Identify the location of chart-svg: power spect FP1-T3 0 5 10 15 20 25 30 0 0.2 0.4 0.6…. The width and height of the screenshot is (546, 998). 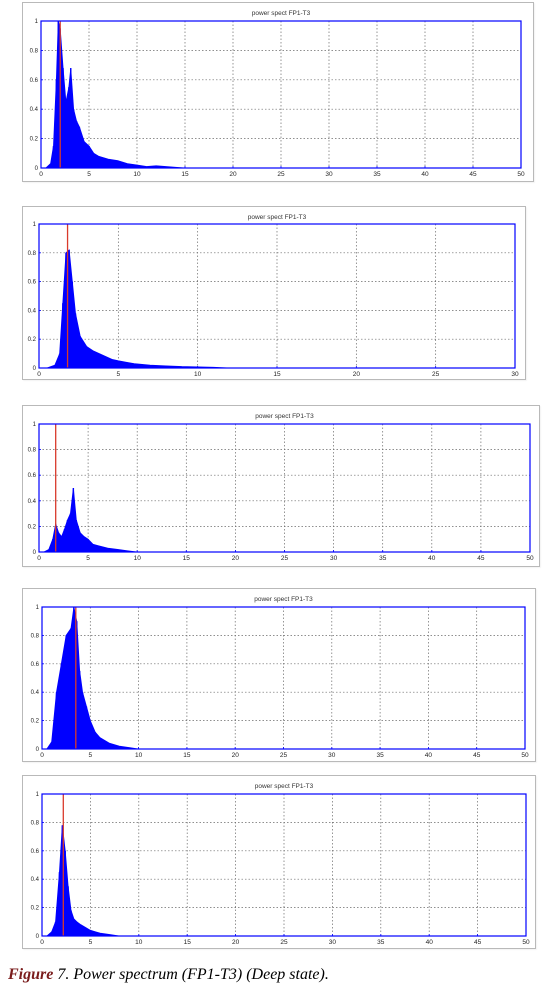
(273, 296).